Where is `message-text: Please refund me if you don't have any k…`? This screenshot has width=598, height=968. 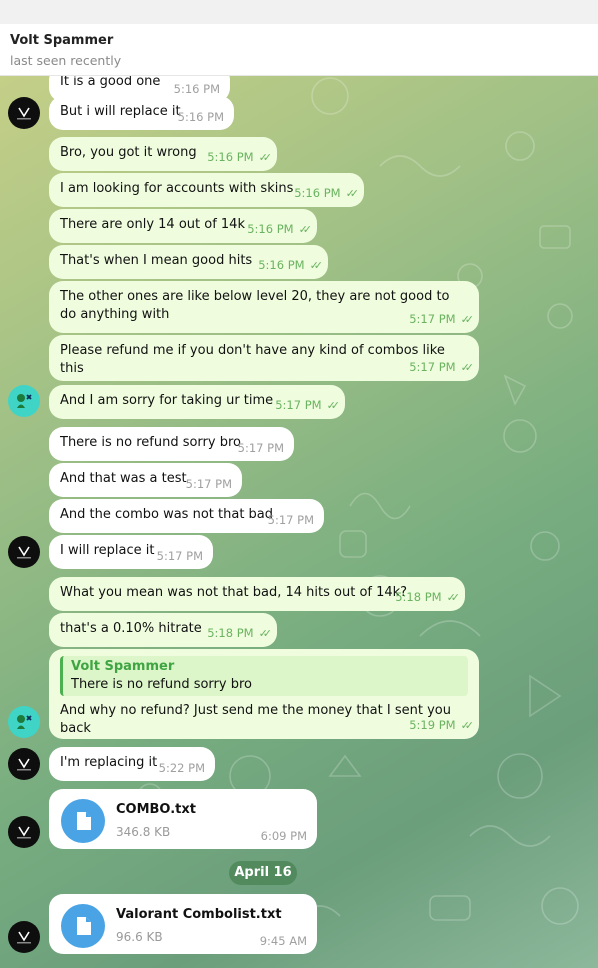 message-text: Please refund me if you don't have any k… is located at coordinates (252, 359).